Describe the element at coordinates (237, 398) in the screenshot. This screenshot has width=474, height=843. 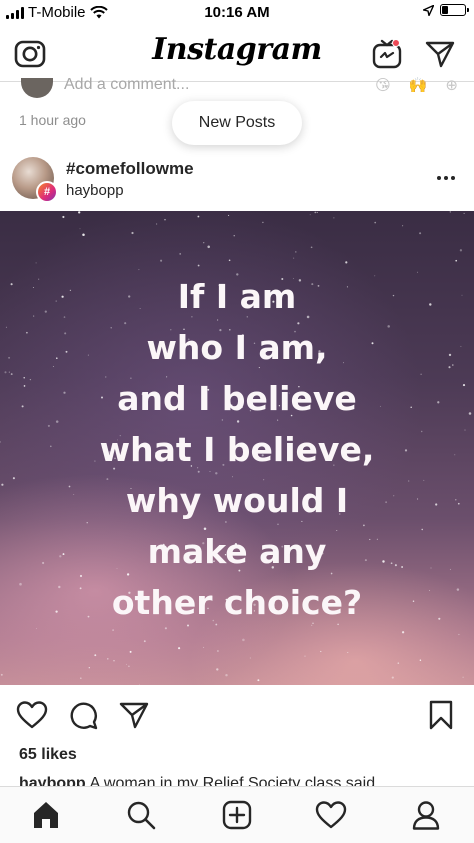
I see `quote-line: and I believe` at that location.